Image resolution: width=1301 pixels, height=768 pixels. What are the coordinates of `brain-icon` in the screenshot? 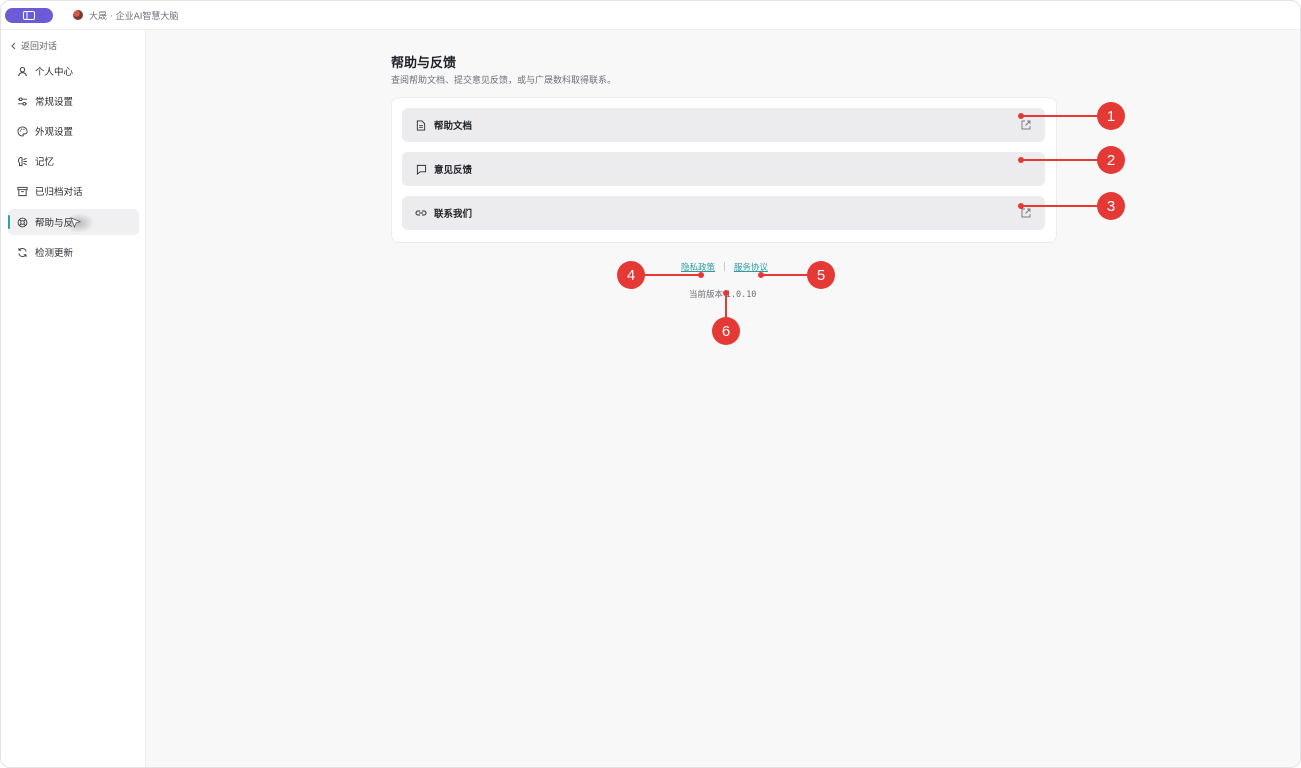 It's located at (22, 161).